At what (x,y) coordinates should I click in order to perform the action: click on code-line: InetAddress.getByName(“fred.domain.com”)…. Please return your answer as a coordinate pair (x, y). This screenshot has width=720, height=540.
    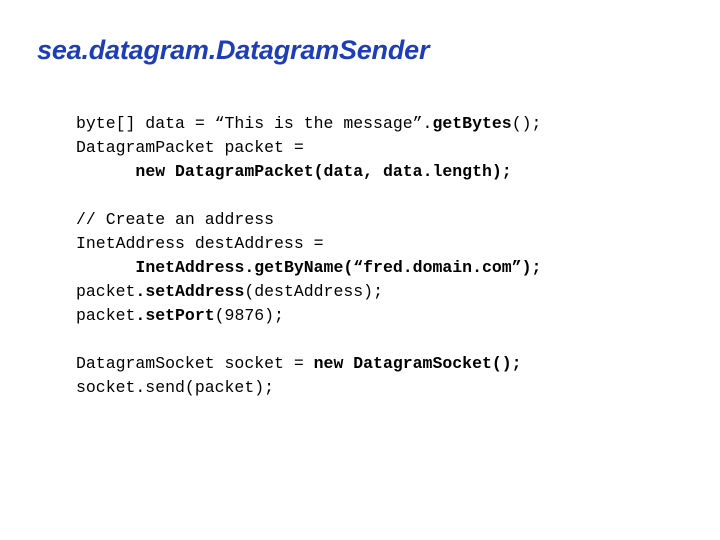
    Looking at the image, I should click on (376, 268).